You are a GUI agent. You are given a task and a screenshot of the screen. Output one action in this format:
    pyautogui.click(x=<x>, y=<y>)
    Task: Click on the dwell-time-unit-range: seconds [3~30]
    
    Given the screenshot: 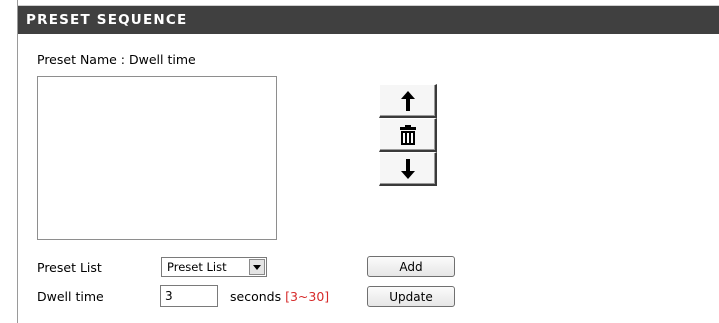 What is the action you would take?
    pyautogui.click(x=279, y=296)
    